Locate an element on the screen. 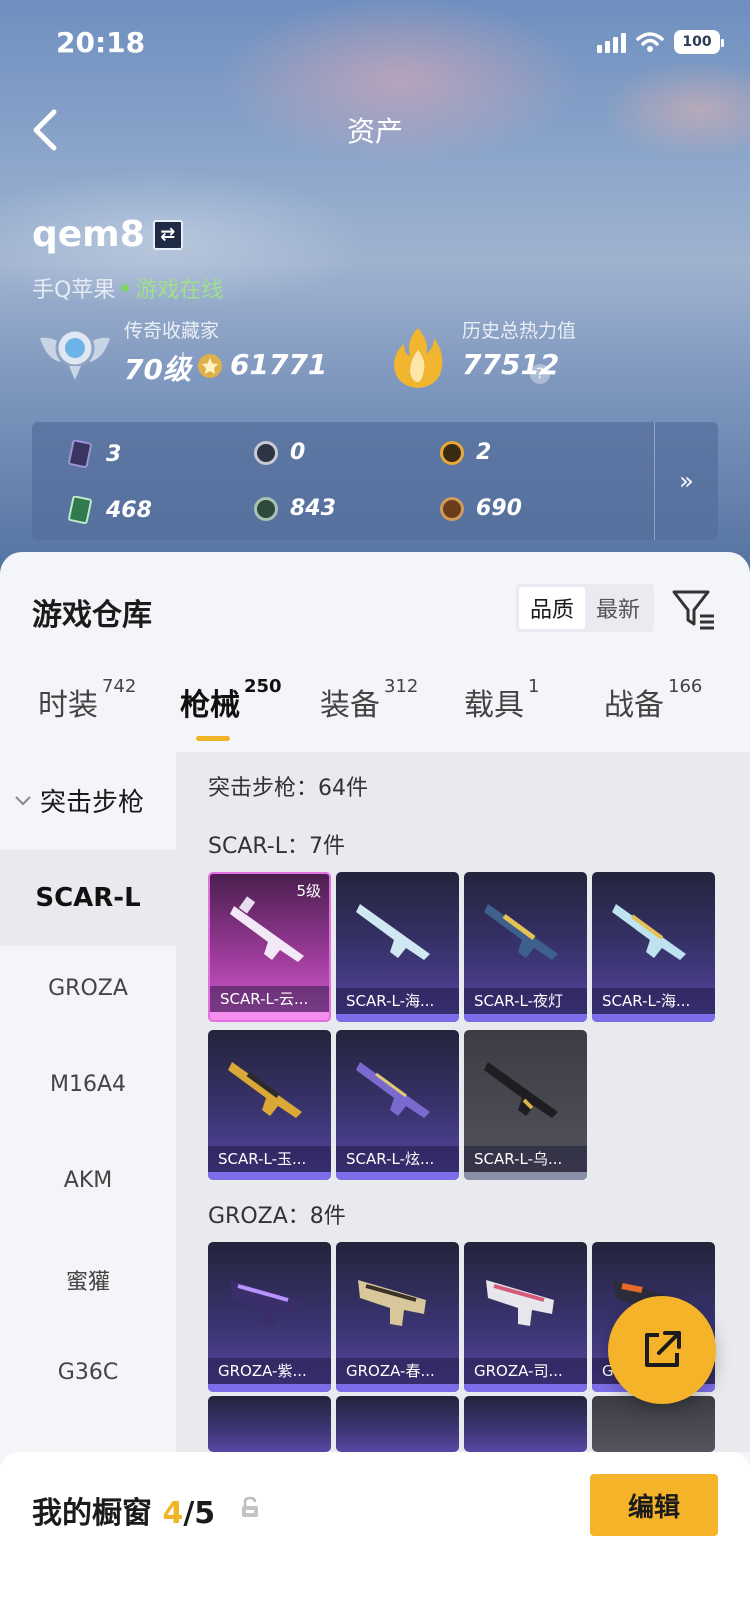  rank-badge-icon is located at coordinates (75, 354).